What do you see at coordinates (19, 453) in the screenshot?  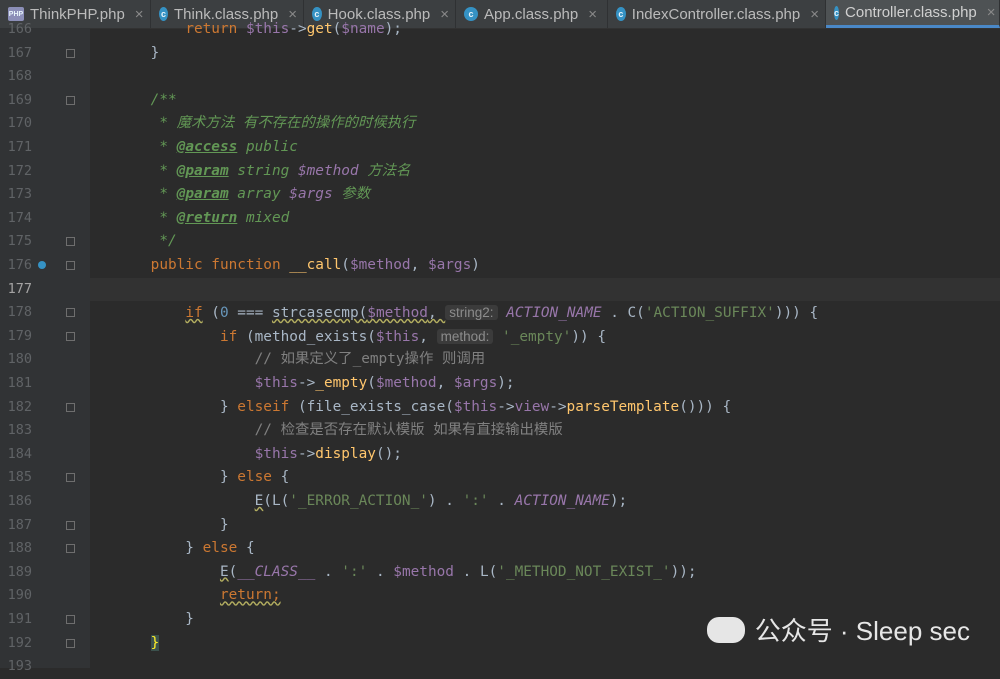 I see `line-number: 184` at bounding box center [19, 453].